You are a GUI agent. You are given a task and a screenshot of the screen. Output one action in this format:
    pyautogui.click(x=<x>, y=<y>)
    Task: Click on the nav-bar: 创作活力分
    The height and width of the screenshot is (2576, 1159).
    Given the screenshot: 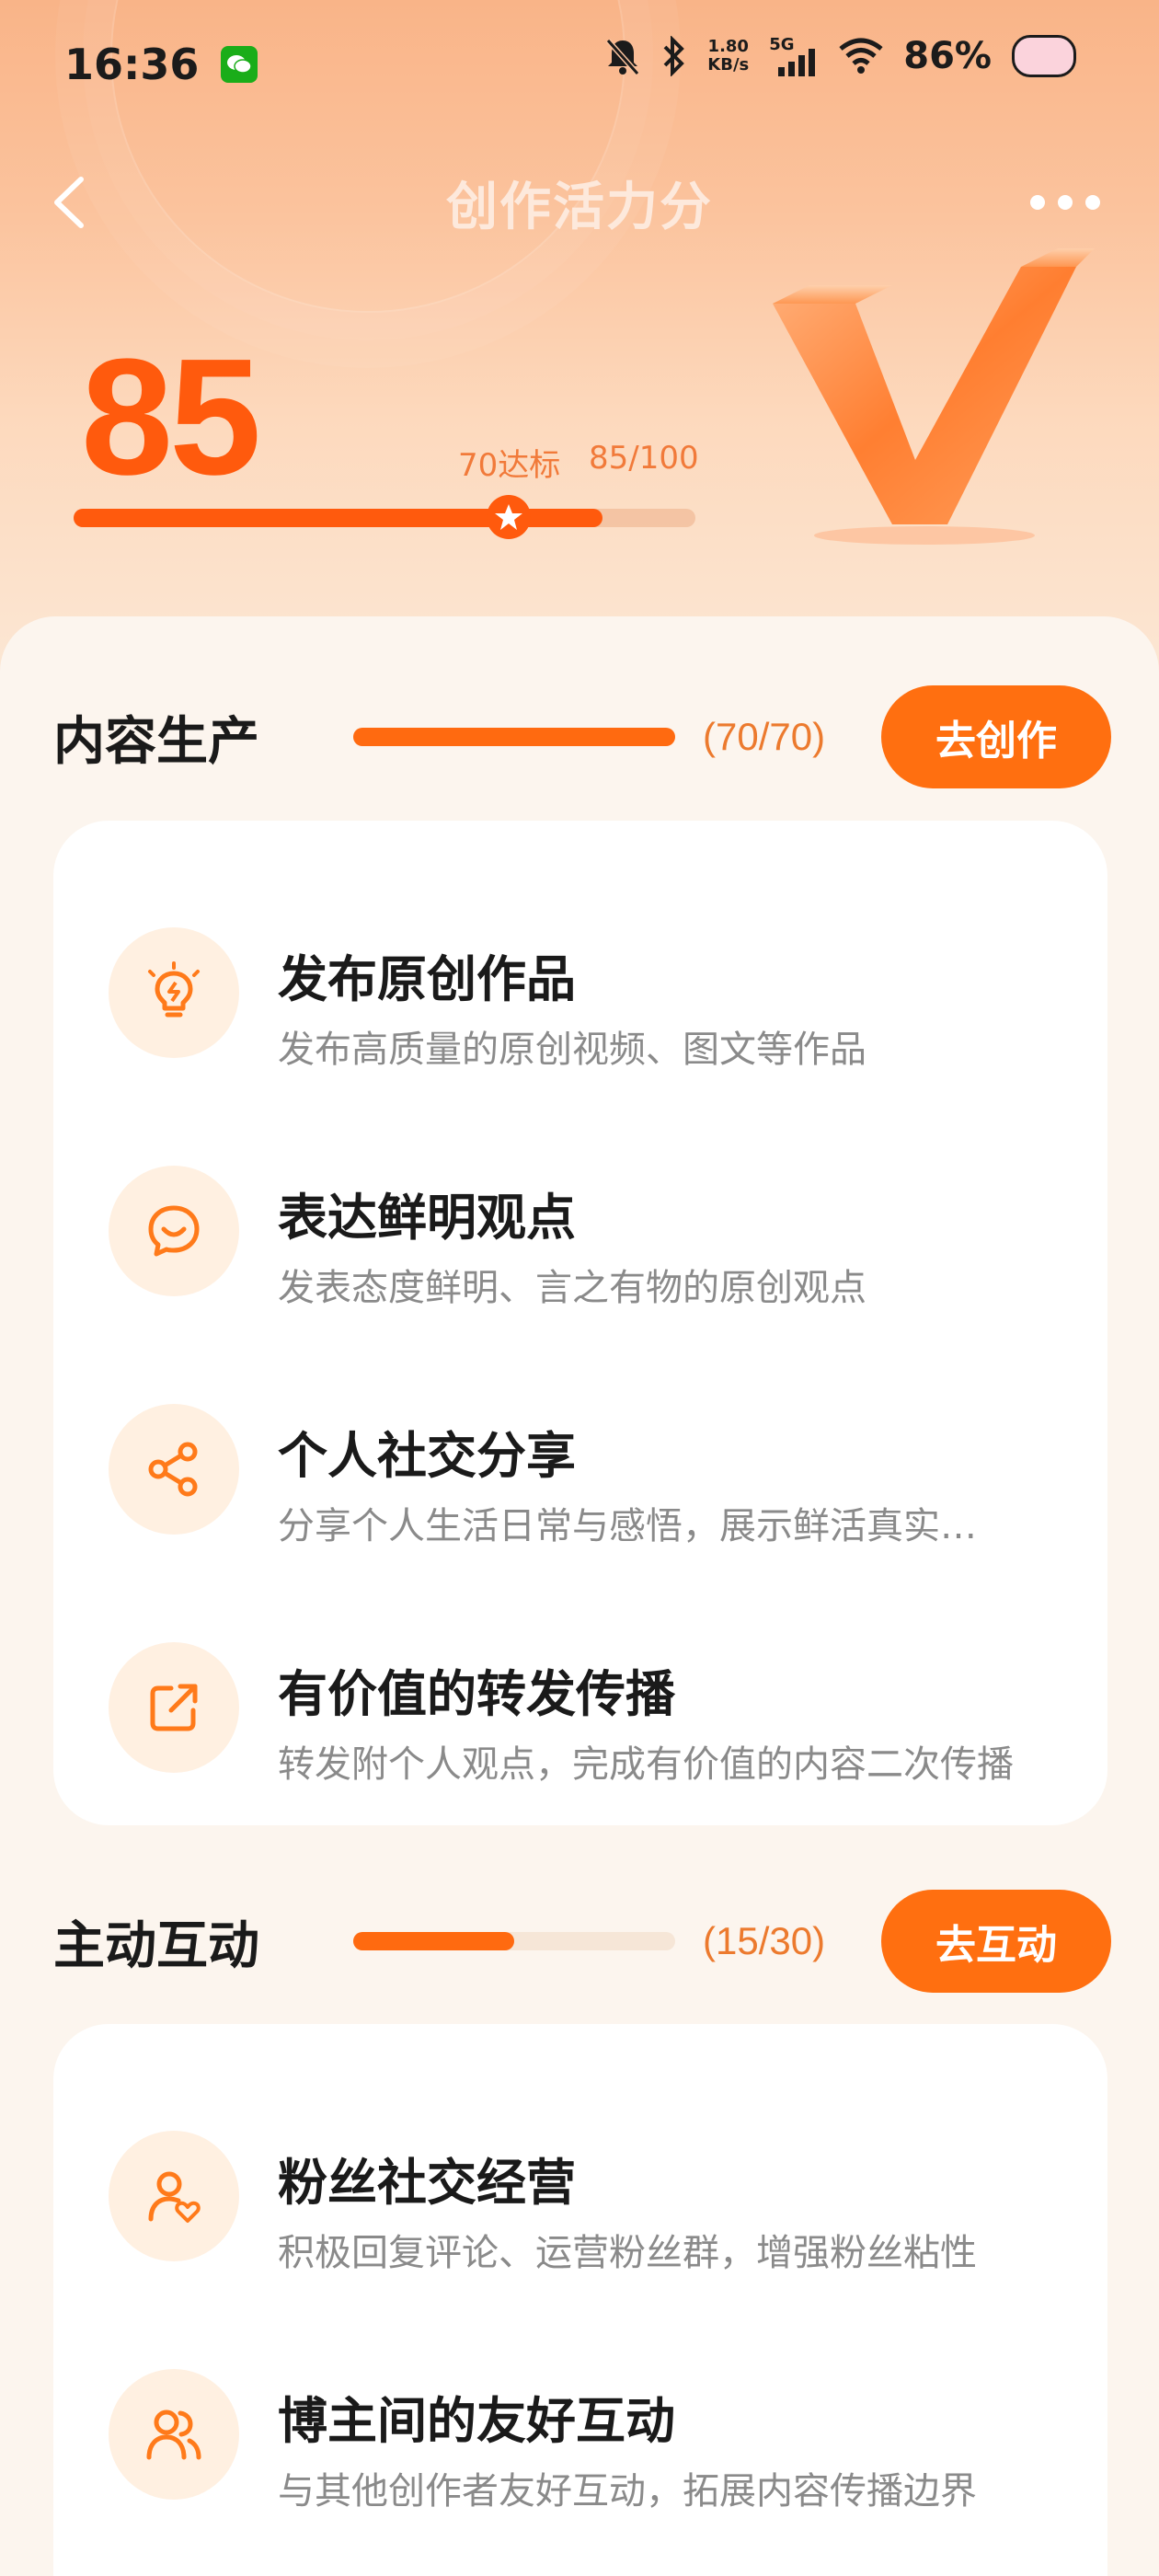 What is the action you would take?
    pyautogui.click(x=579, y=202)
    